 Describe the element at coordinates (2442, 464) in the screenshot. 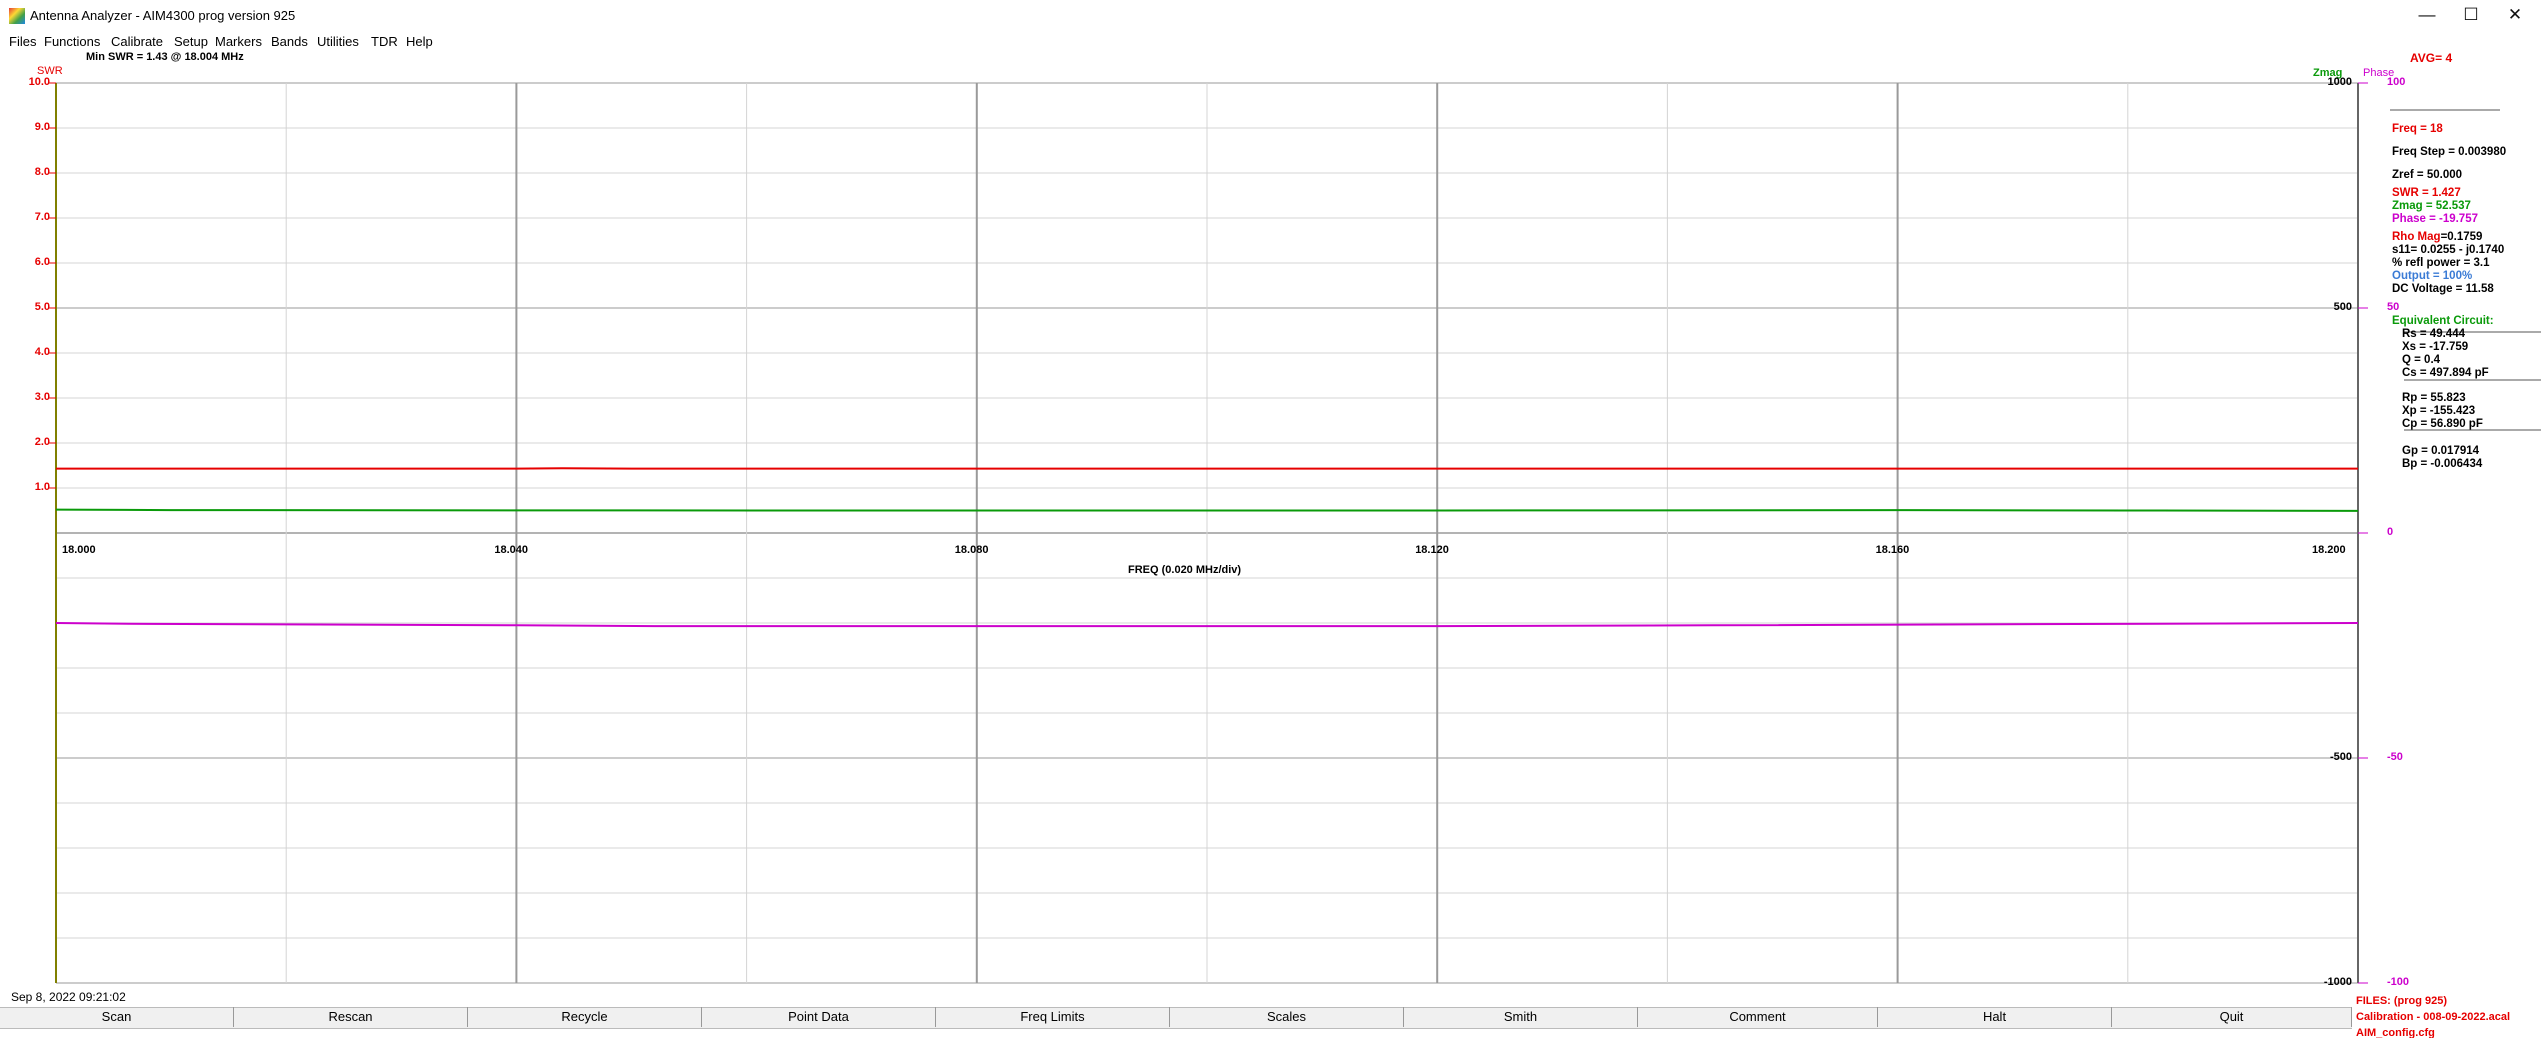

I see `readout-bp: Bp = -0.006434` at that location.